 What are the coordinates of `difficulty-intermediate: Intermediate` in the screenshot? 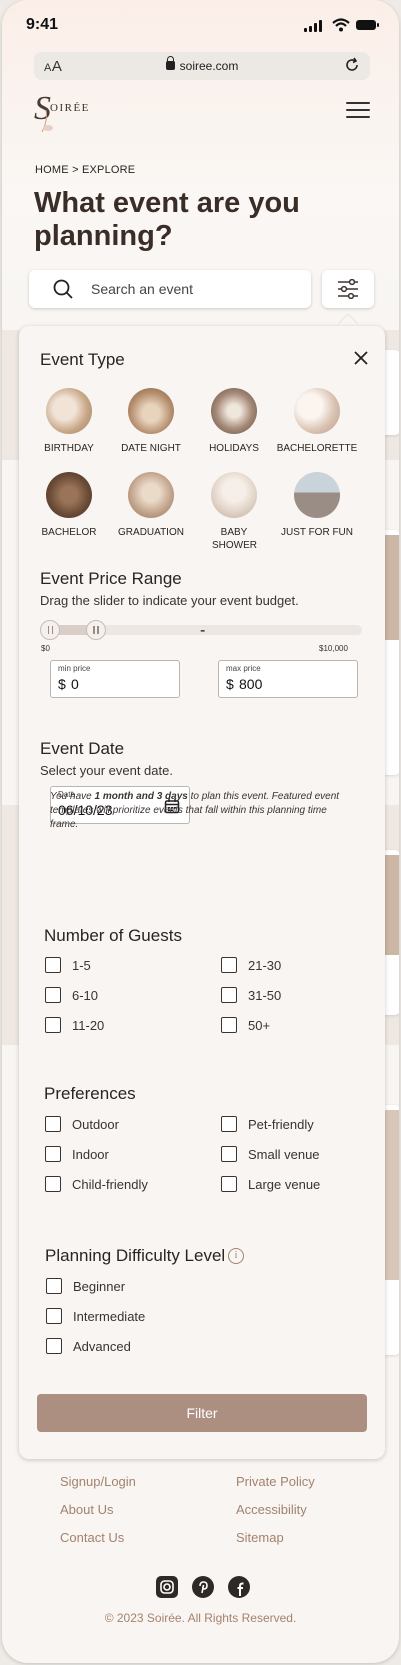 It's located at (95, 1316).